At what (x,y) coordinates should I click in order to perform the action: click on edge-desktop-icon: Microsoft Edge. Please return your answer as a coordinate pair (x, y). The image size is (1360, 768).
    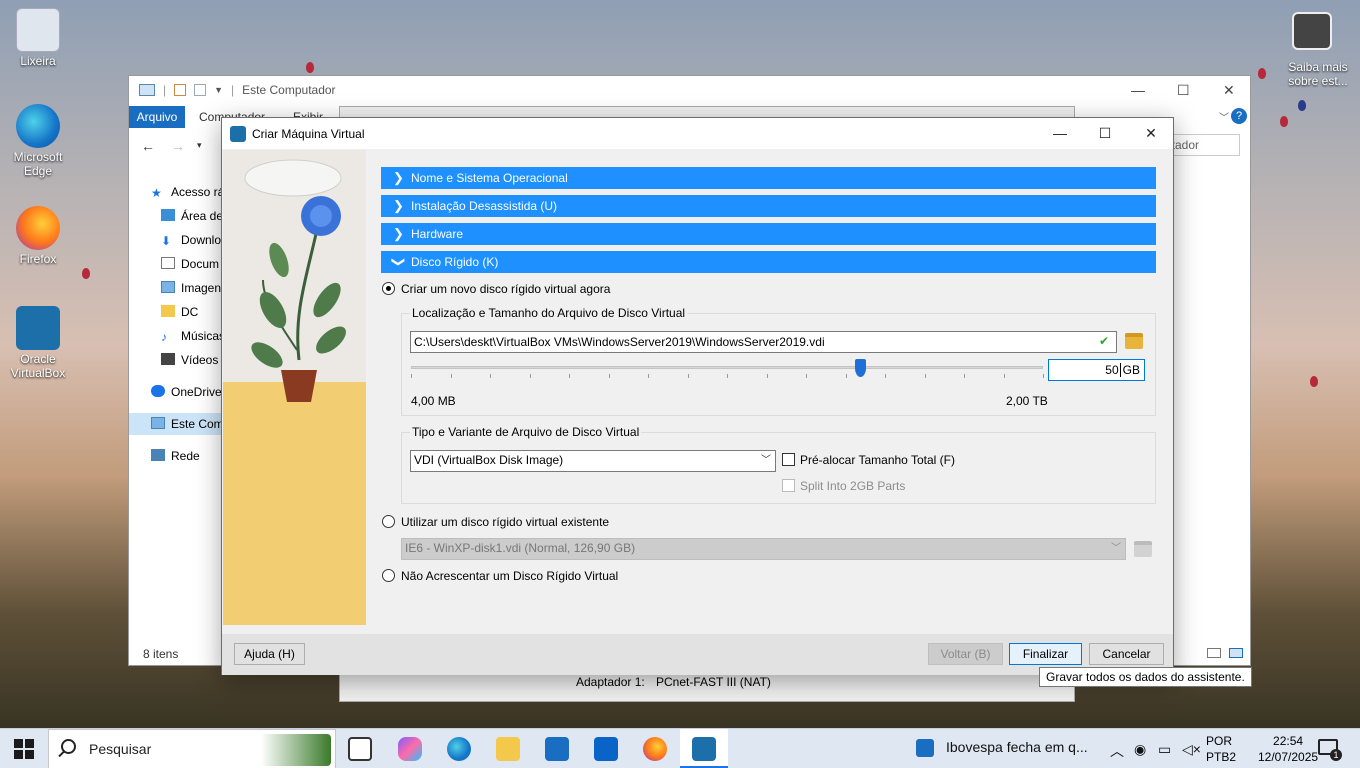
    Looking at the image, I should click on (38, 141).